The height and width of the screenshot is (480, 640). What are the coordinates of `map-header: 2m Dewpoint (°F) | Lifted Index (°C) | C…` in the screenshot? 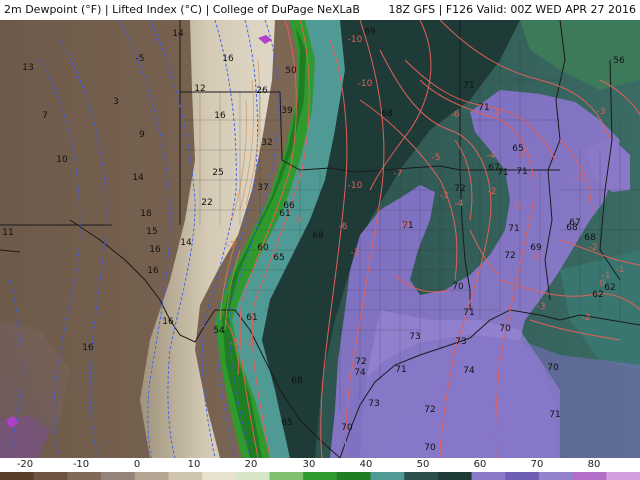 It's located at (320, 10).